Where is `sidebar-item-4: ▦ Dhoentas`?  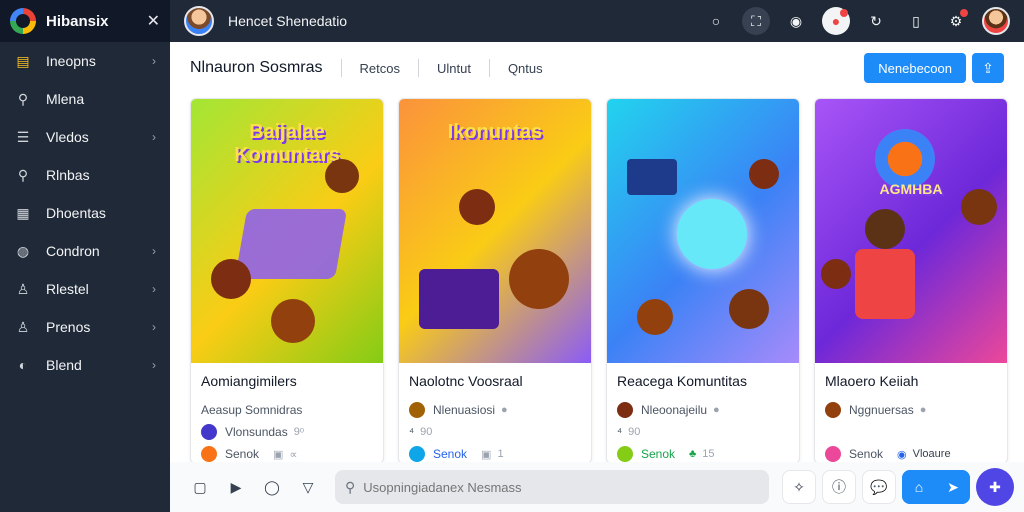
sidebar-item-4: ▦ Dhoentas is located at coordinates (85, 213).